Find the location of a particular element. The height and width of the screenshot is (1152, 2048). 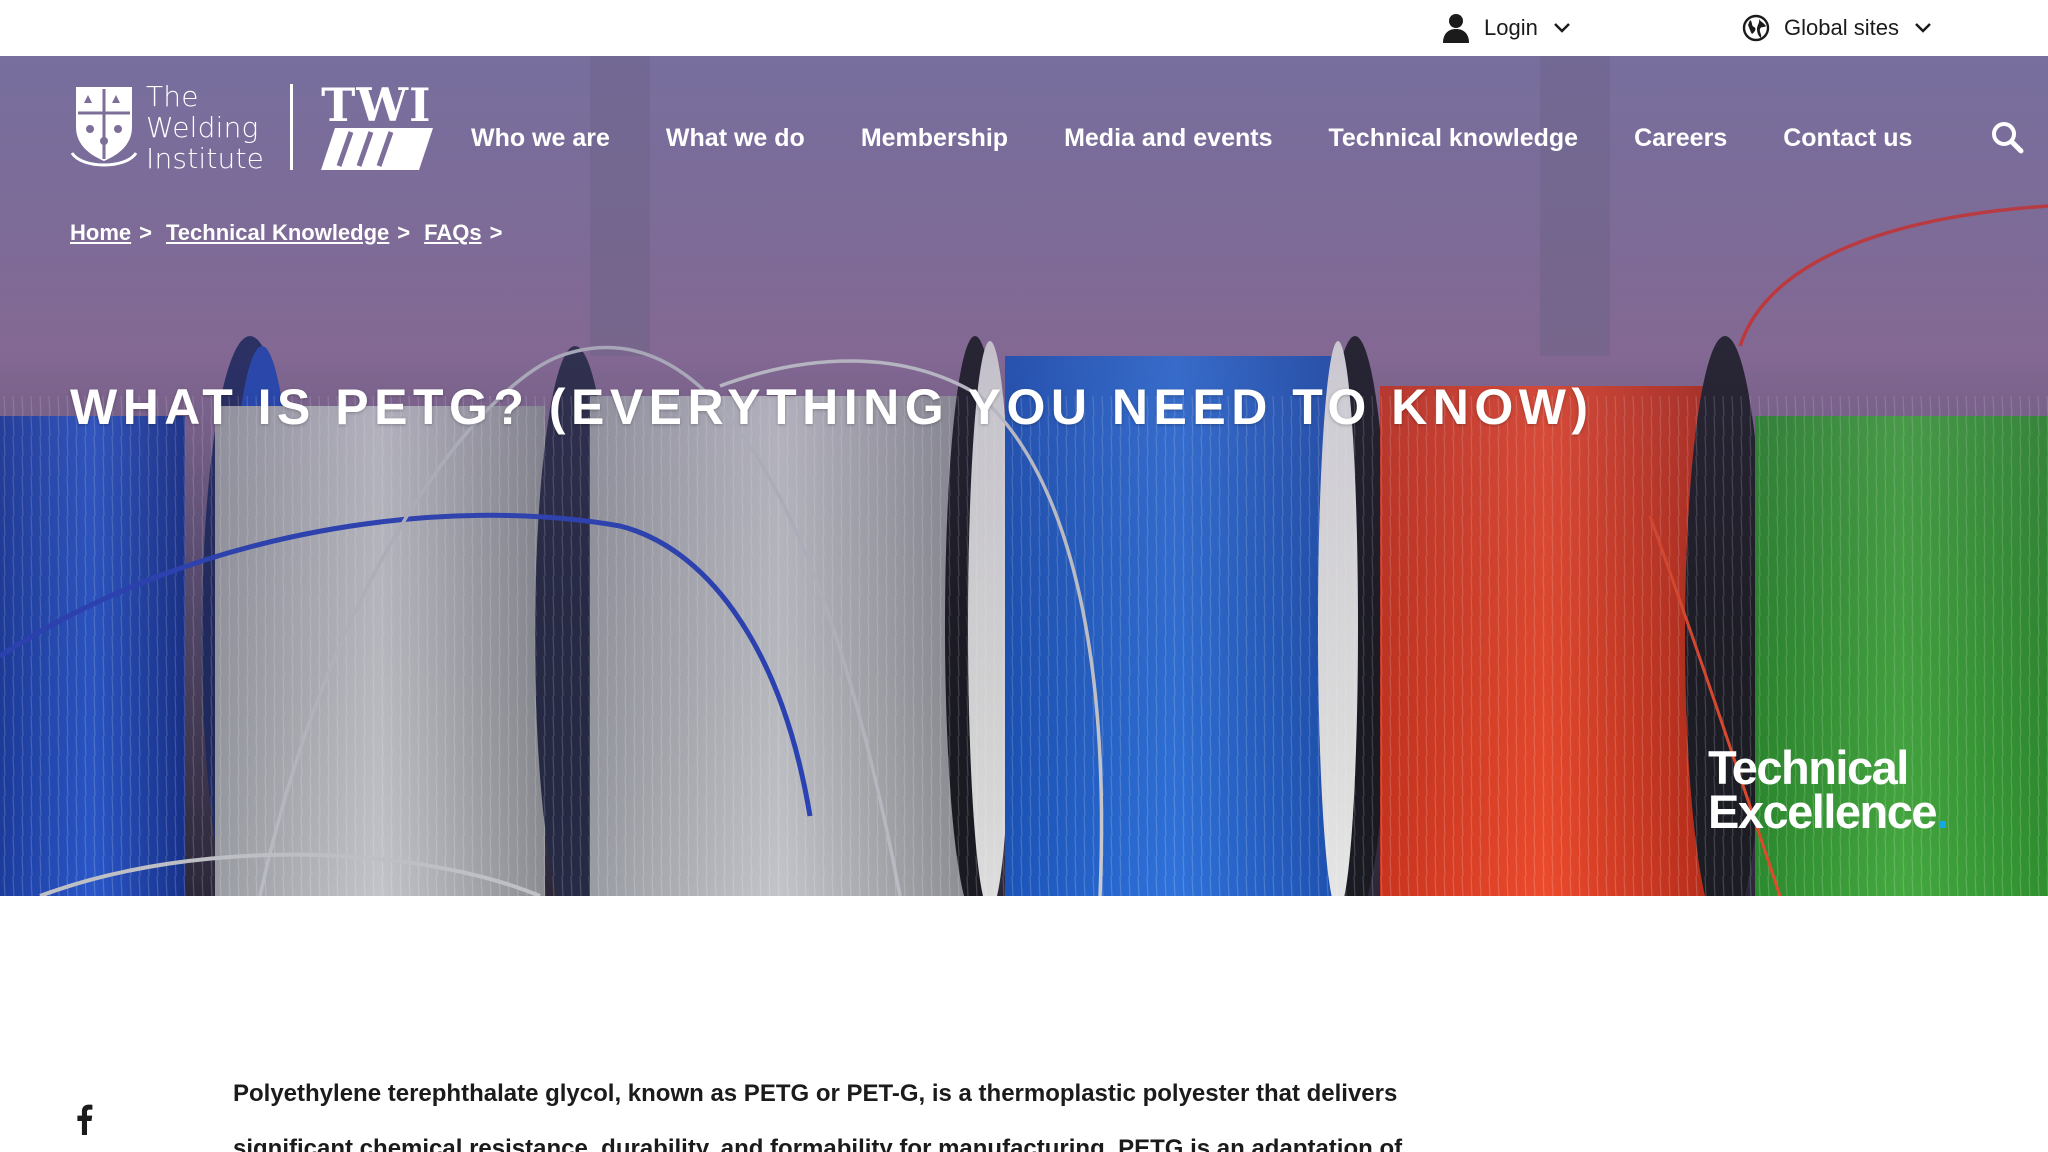

logo-line: Welding is located at coordinates (202, 127).